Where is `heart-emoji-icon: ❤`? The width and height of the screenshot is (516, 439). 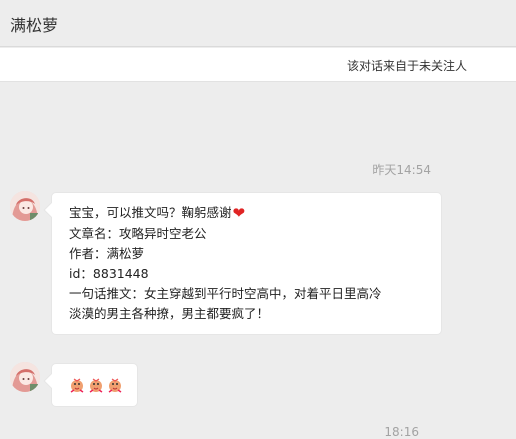
heart-emoji-icon: ❤ is located at coordinates (239, 213).